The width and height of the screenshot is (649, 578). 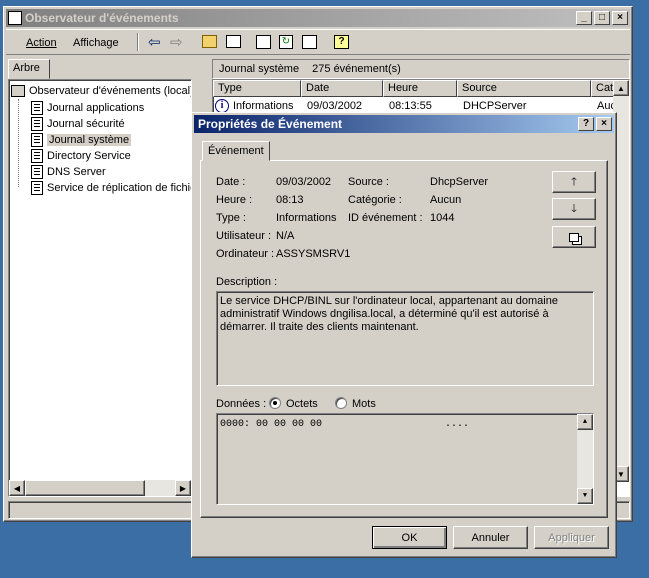 I want to click on cancel-button: Annuler, so click(x=490, y=537).